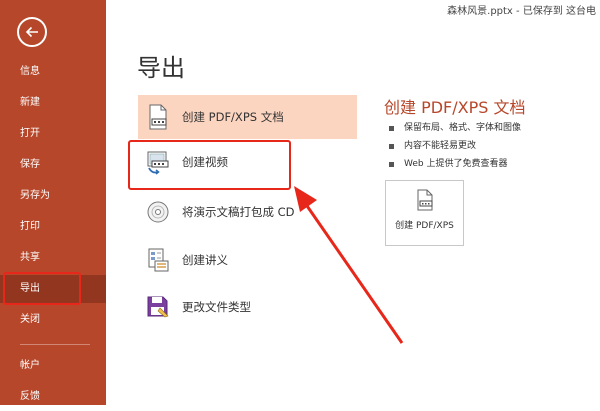 The image size is (600, 411). What do you see at coordinates (53, 72) in the screenshot?
I see `nav-item-info: 信息` at bounding box center [53, 72].